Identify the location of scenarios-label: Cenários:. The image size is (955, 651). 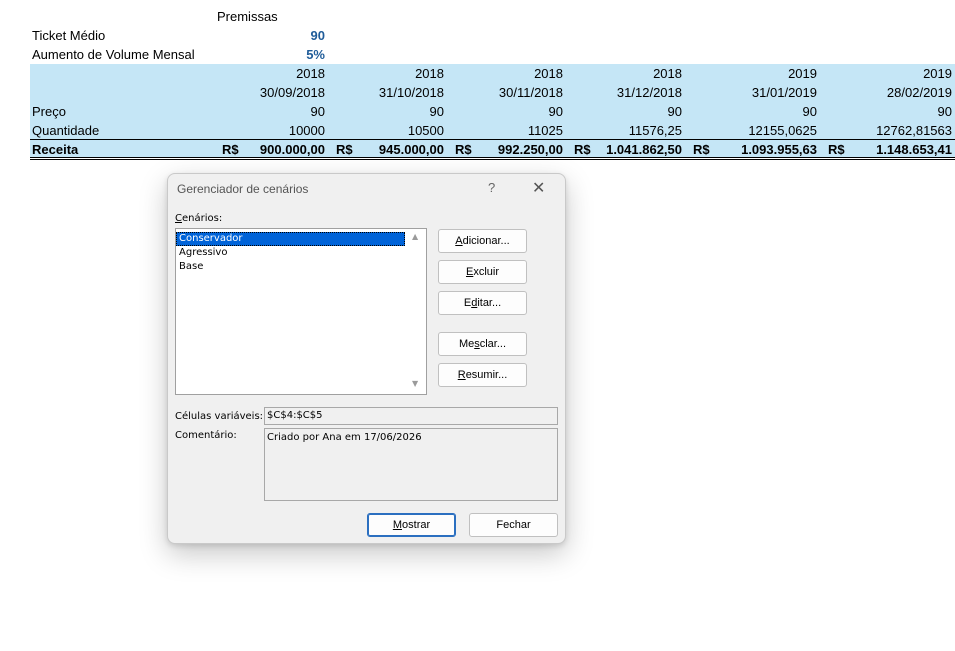
(199, 218).